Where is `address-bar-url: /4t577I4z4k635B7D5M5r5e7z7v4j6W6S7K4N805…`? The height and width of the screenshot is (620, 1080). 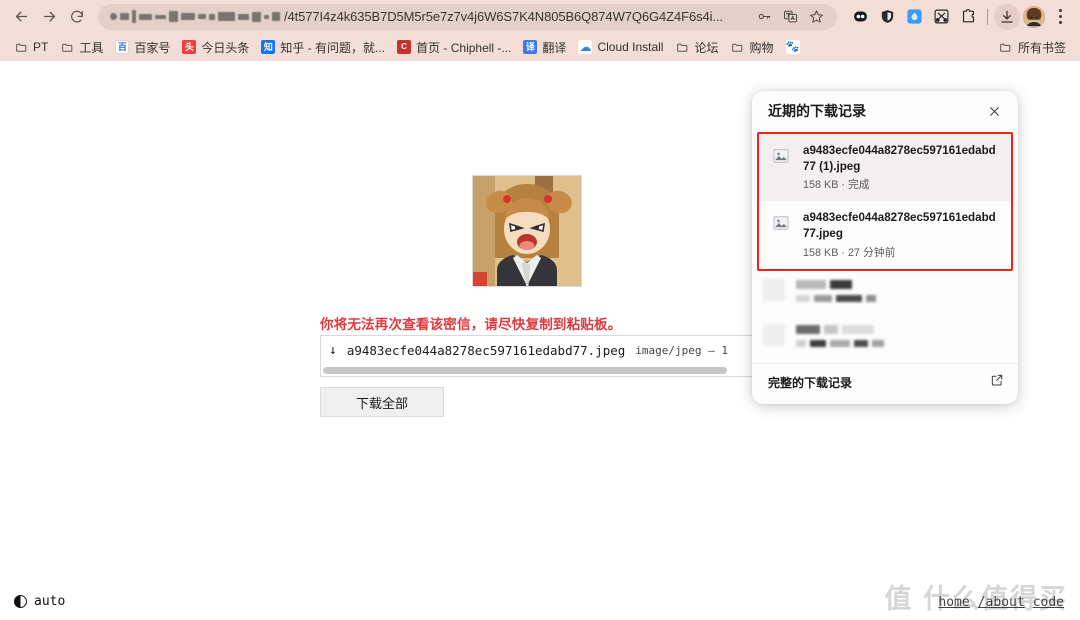 address-bar-url: /4t577I4z4k635B7D5M5r5e7z7v4j6W6S7K4N805… is located at coordinates (503, 16).